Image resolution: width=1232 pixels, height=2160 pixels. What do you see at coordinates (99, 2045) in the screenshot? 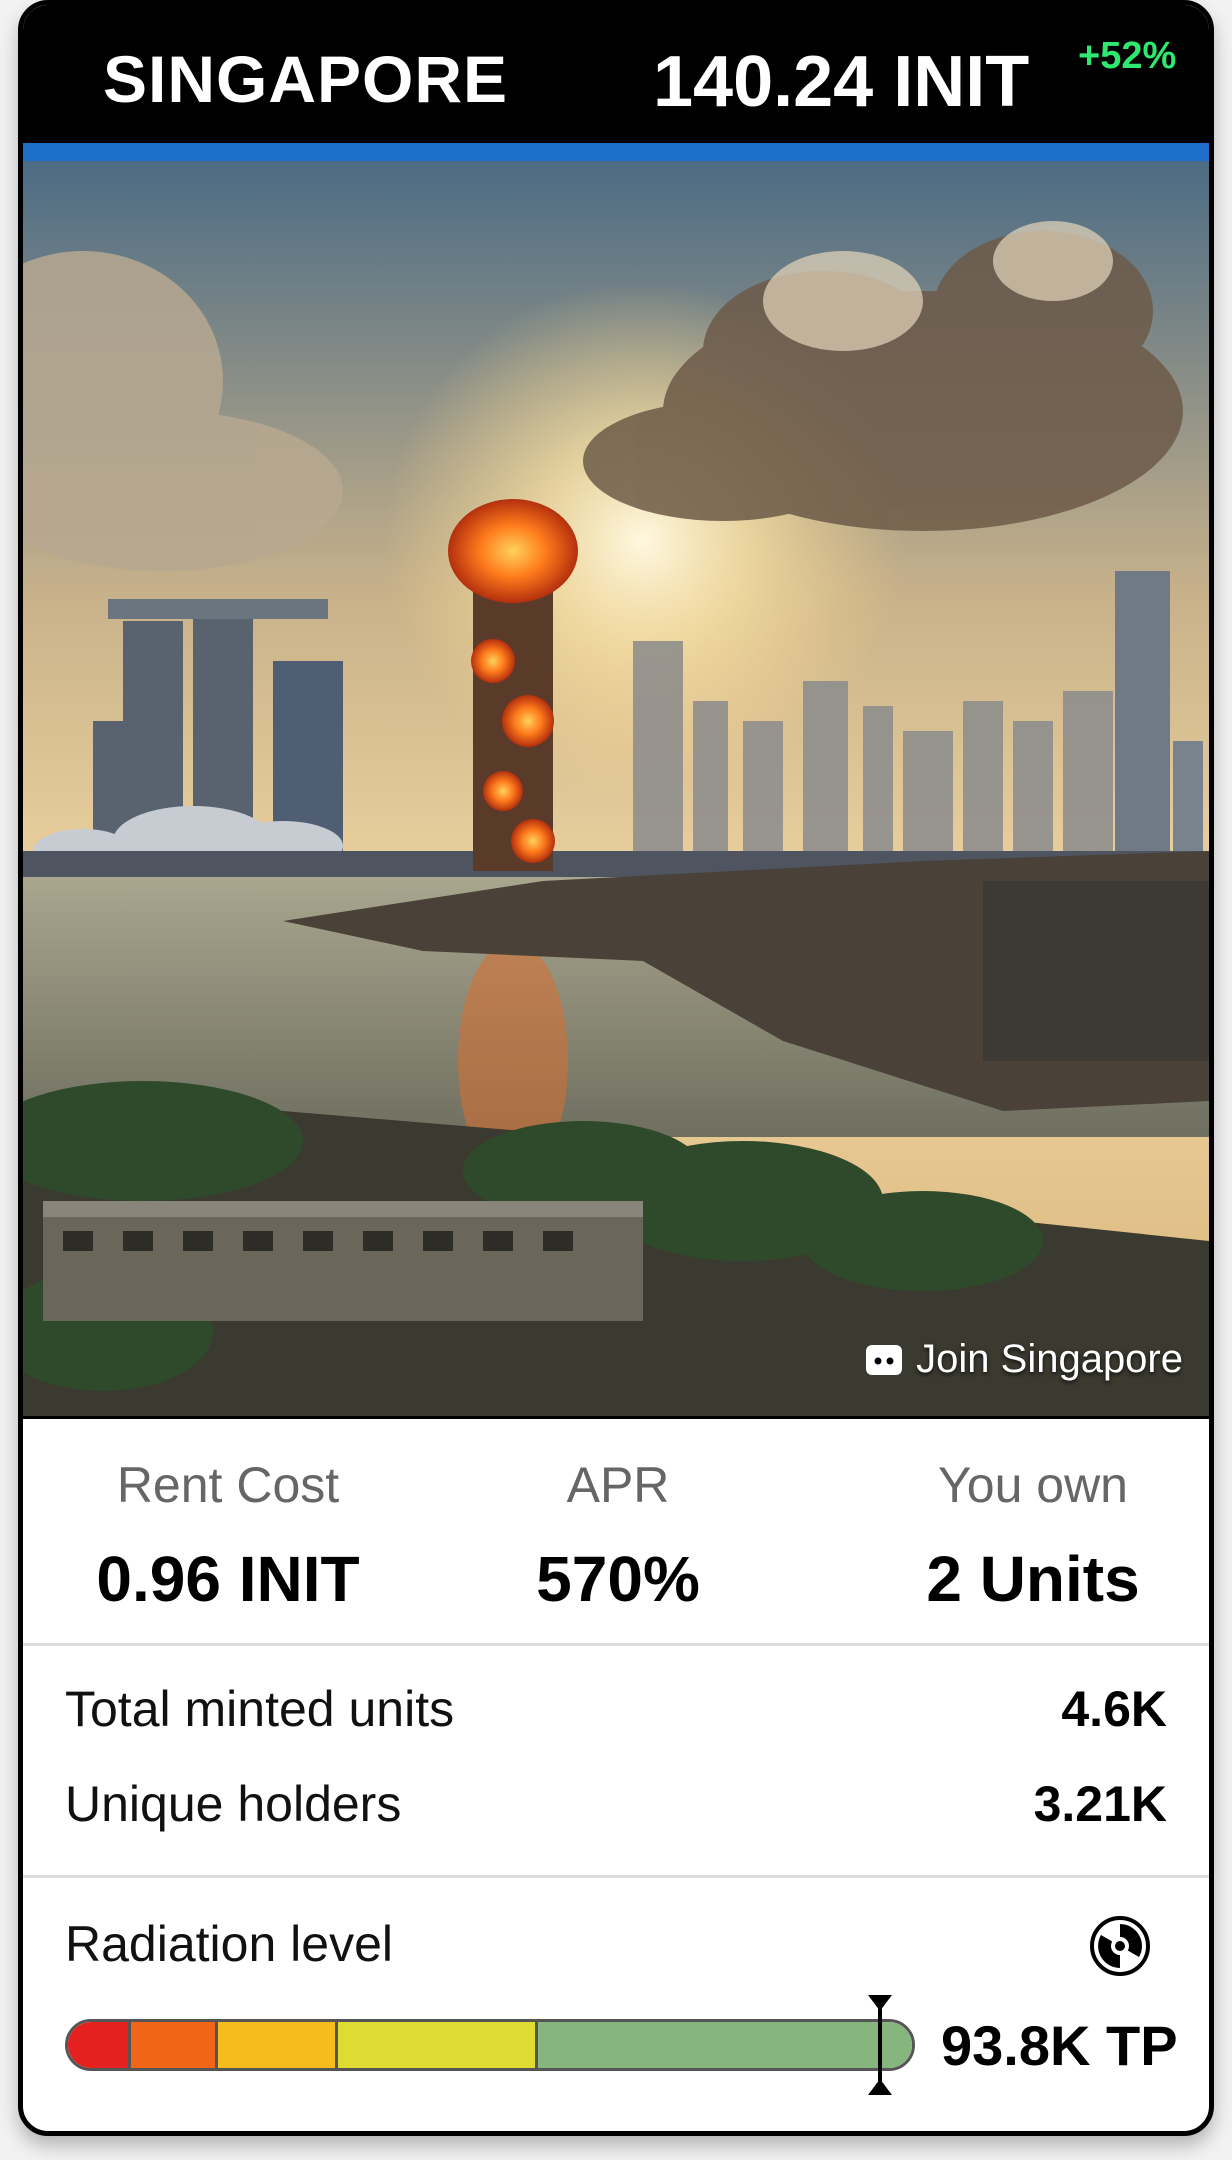
I see `segment-red` at bounding box center [99, 2045].